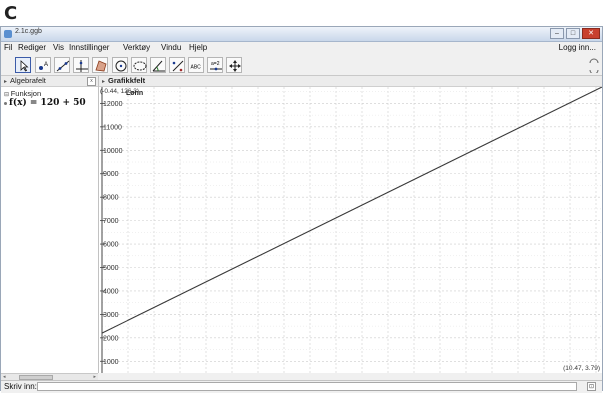  Describe the element at coordinates (43, 65) in the screenshot. I see `point-tool-icon: A` at that location.